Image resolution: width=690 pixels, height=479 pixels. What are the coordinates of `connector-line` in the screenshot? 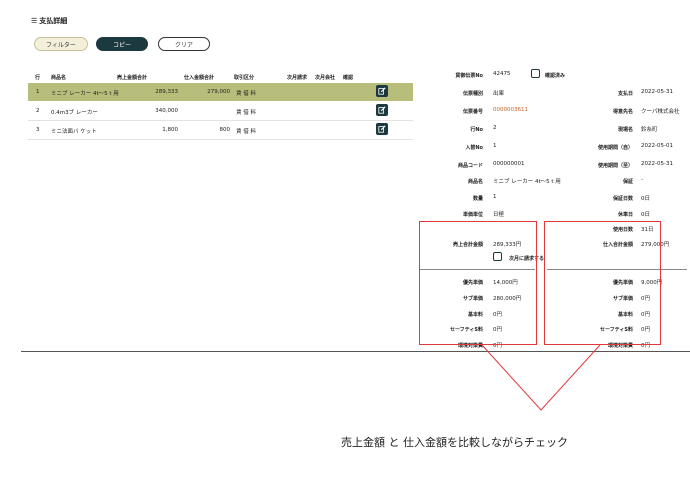 It's located at (541, 377).